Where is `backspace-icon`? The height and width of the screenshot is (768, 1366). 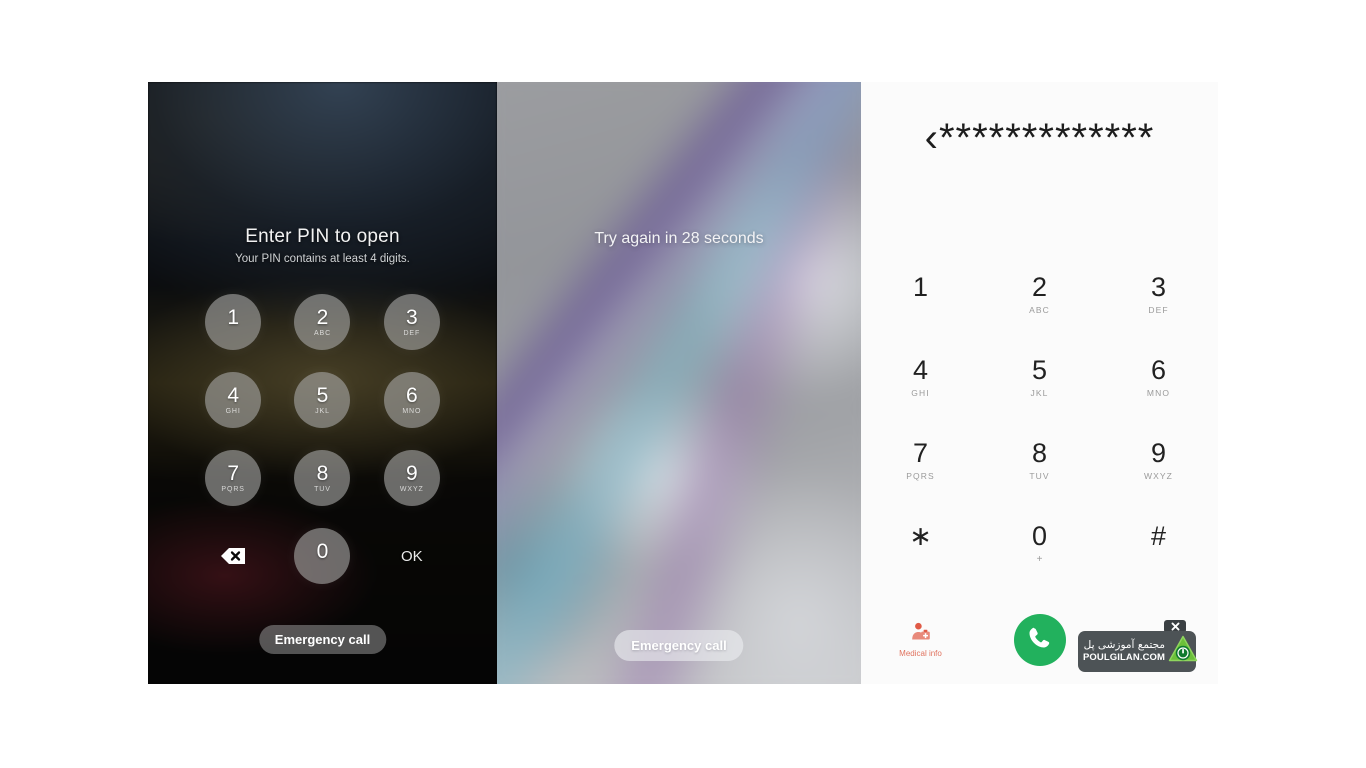 backspace-icon is located at coordinates (233, 556).